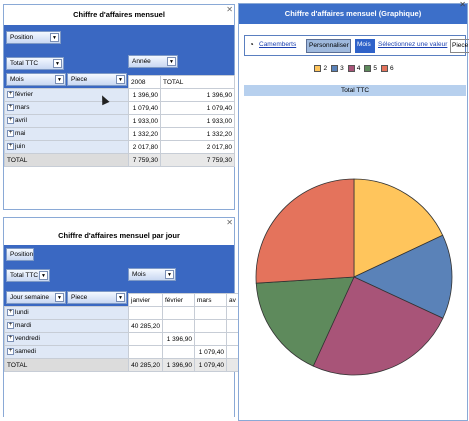 The height and width of the screenshot is (421, 469). Describe the element at coordinates (355, 90) in the screenshot. I see `chart-total-label: Total TTC` at that location.